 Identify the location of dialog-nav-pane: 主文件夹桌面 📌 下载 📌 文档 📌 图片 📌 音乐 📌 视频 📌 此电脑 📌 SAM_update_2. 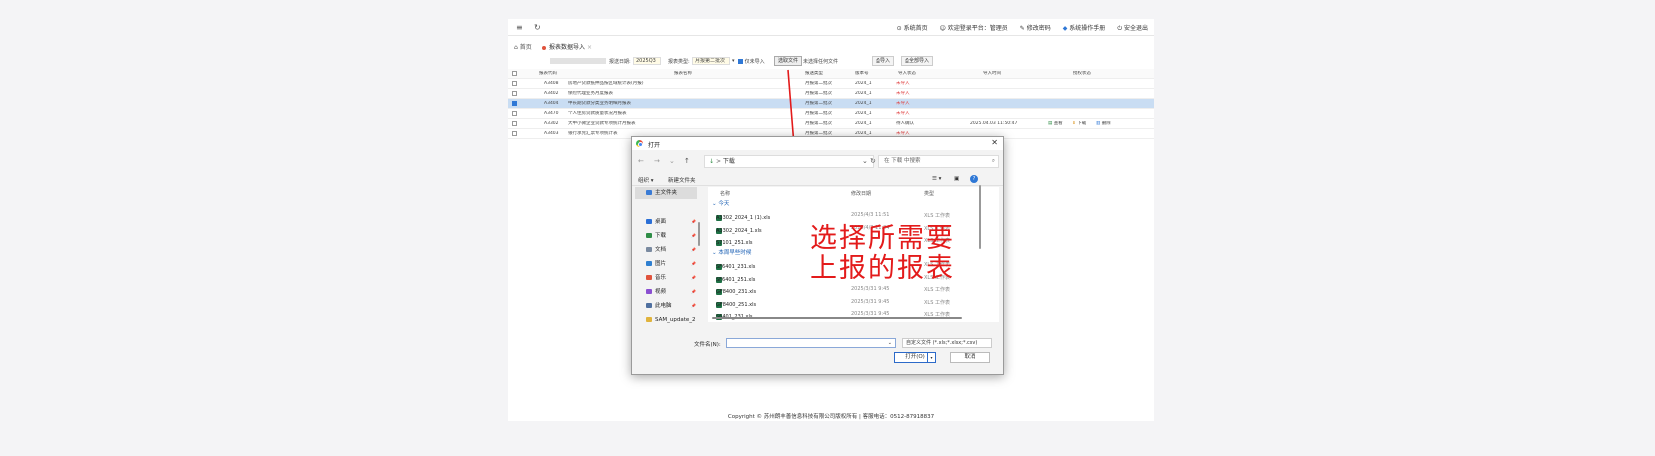
(667, 255).